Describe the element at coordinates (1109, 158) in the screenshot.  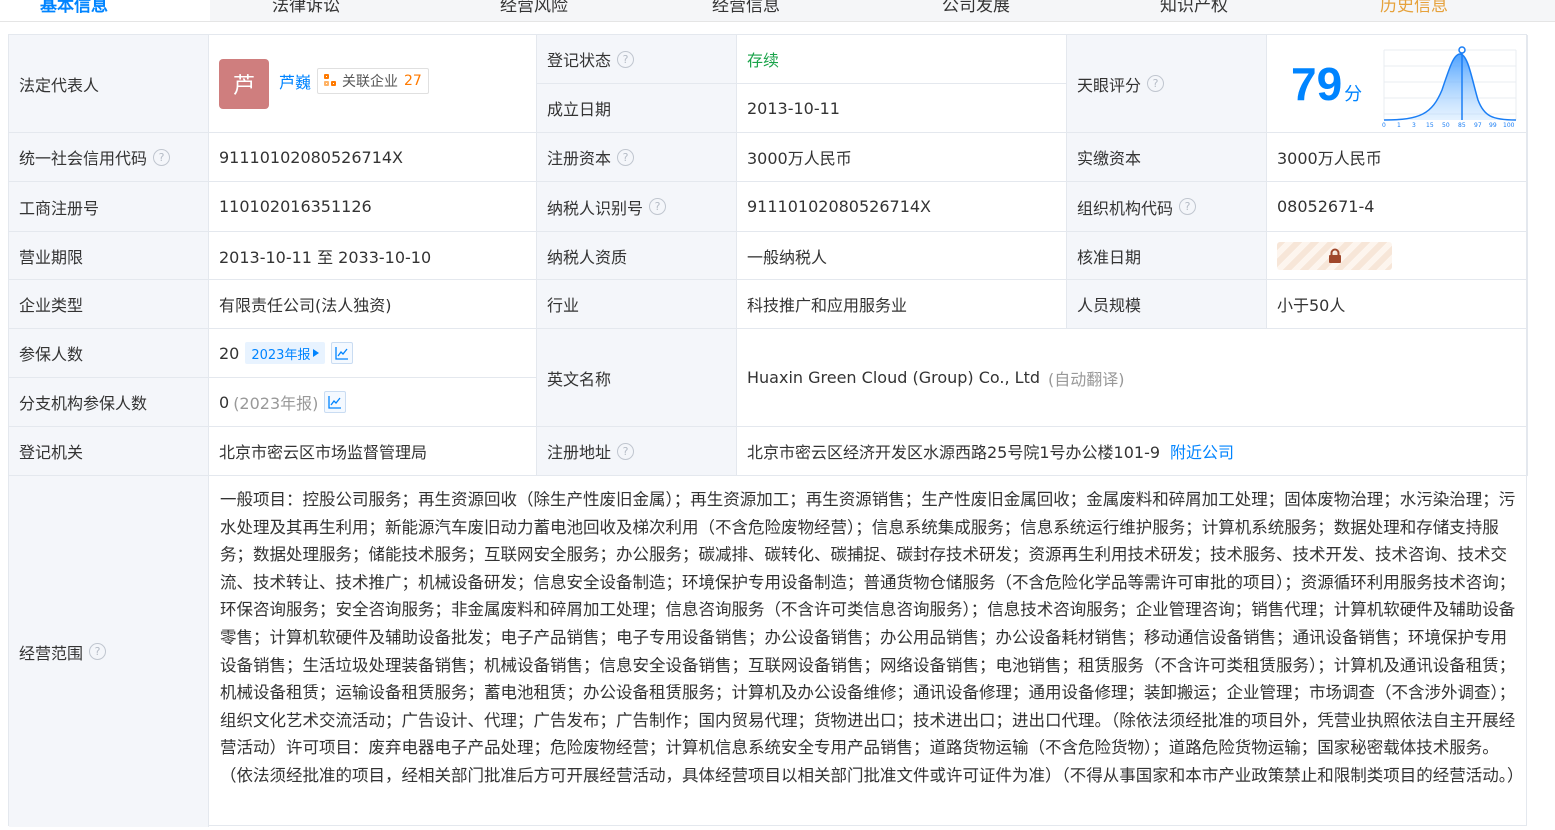
I see `label-text: 实缴资本` at that location.